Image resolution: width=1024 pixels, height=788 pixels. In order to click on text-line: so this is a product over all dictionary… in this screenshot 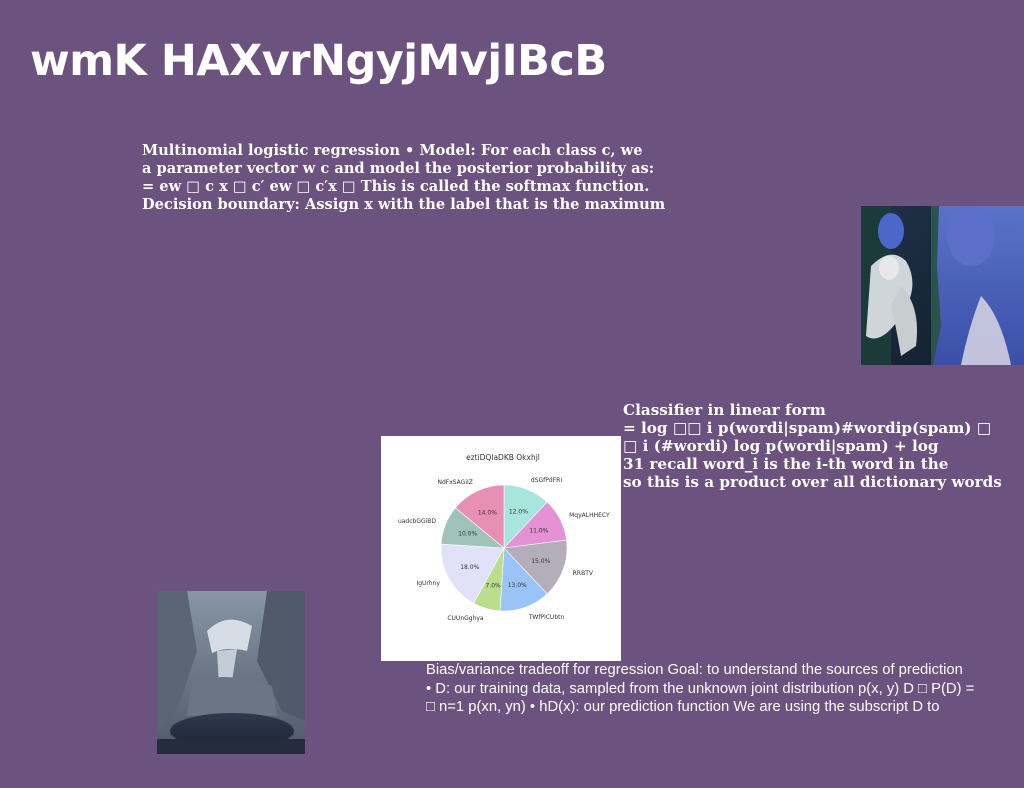, I will do `click(812, 482)`.